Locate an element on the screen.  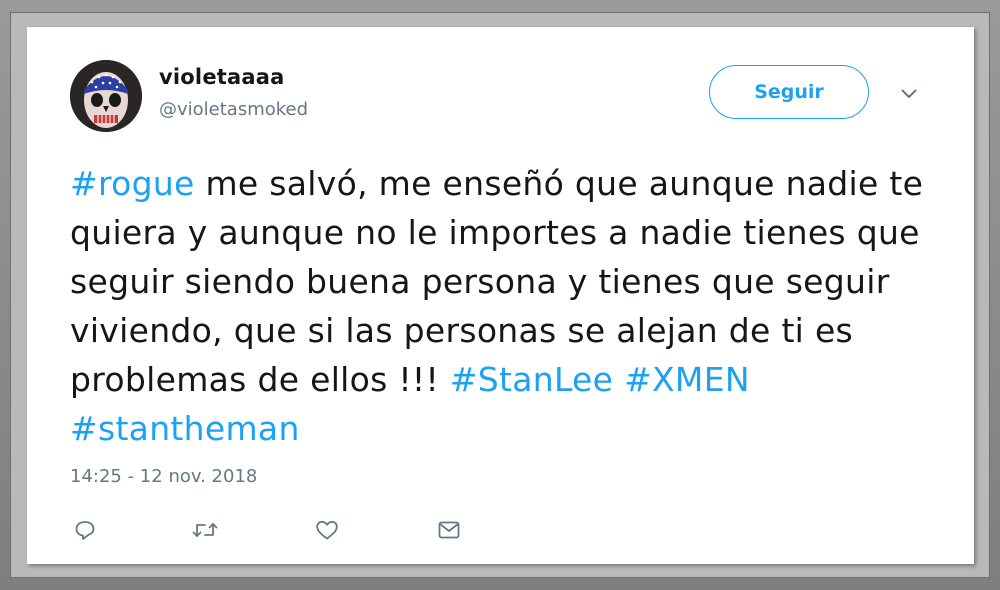
envelope-icon is located at coordinates (449, 530).